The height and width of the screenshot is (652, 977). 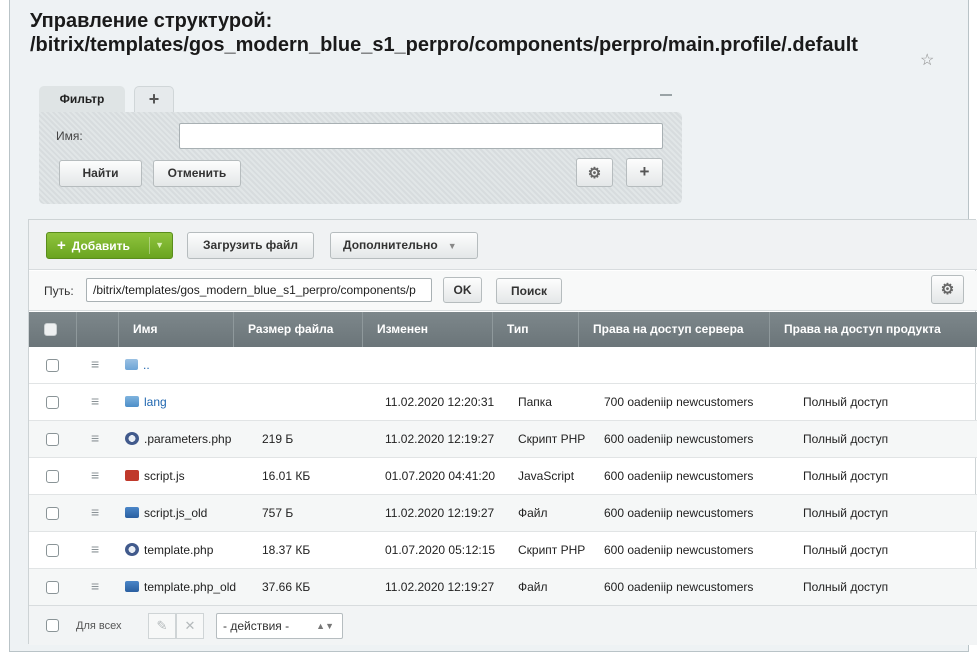 I want to click on column-server-rights-header: Права на доступ сервера, so click(x=673, y=329).